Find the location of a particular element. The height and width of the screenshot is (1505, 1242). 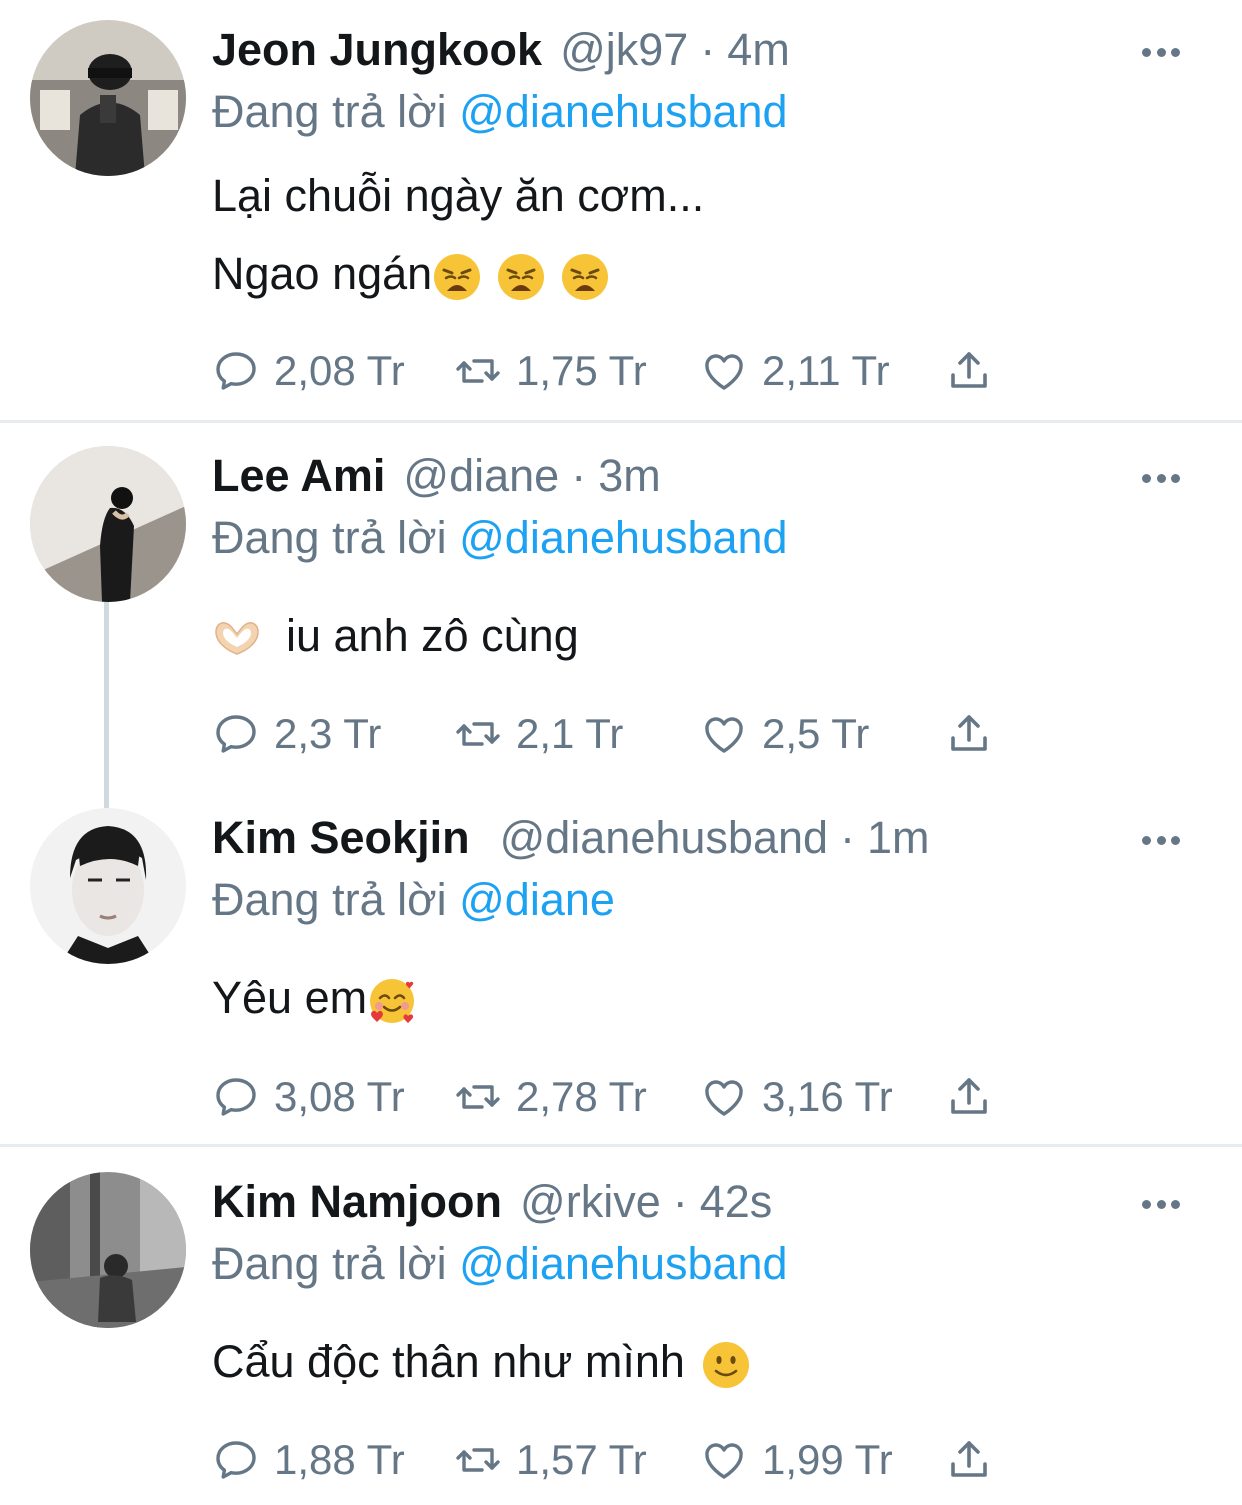

tweet-actions: 3,08 Tr 2,78 Tr 3,16 Tr is located at coordinates (612, 1097).